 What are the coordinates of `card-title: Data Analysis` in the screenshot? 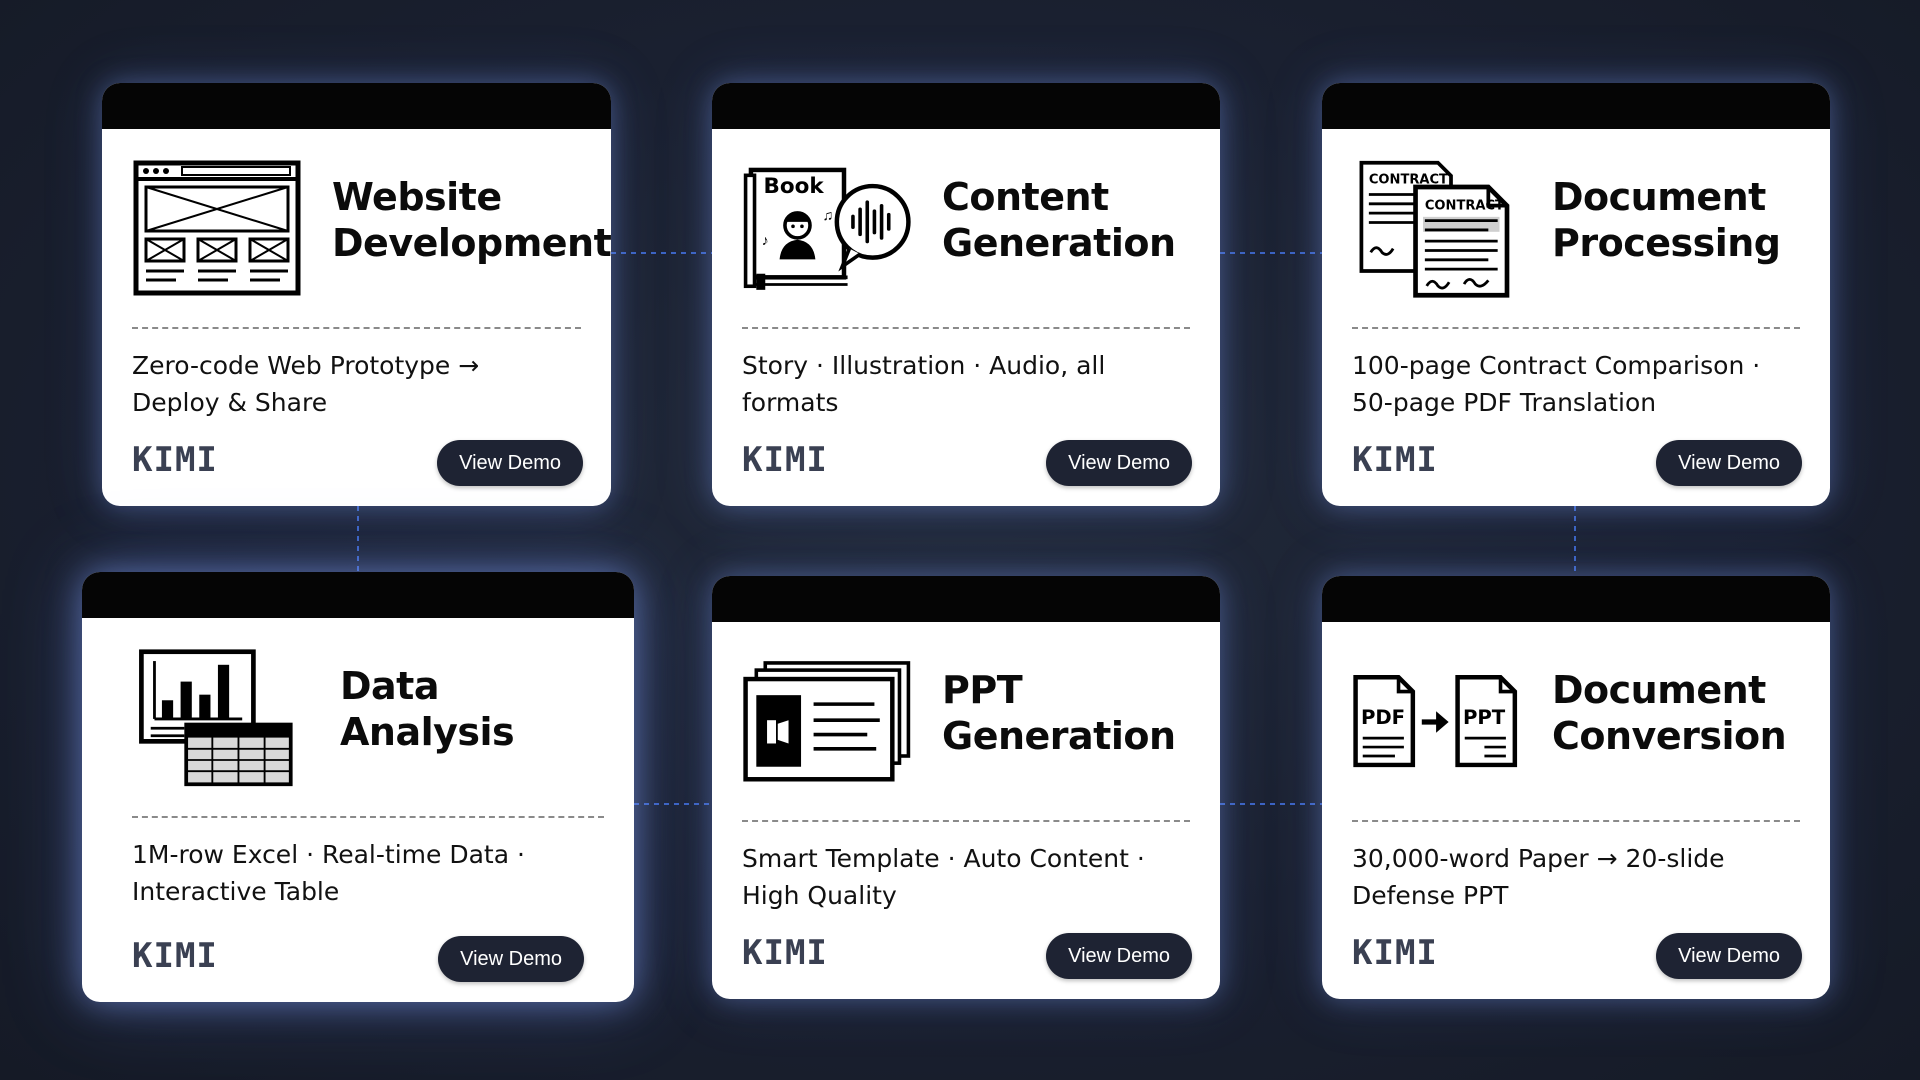 It's located at (427, 709).